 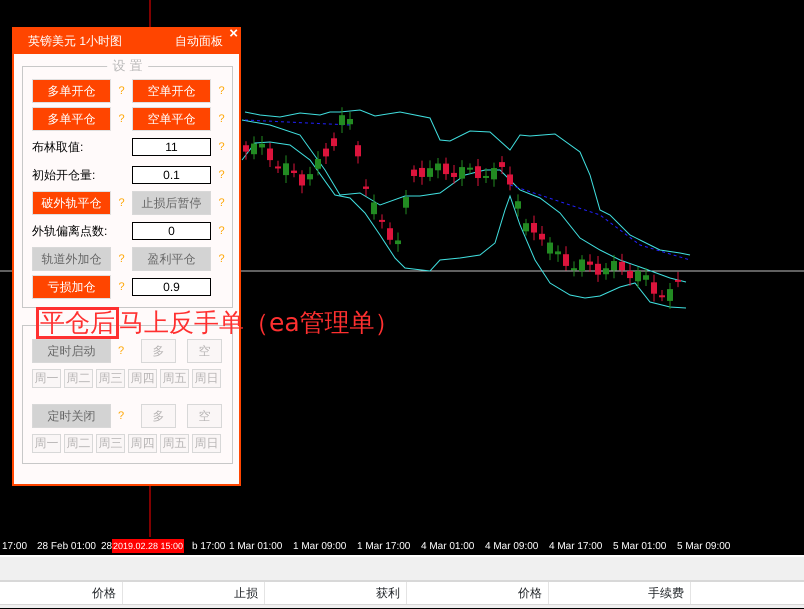 I want to click on panel-title: 英镑美元 1小时图, so click(x=75, y=41).